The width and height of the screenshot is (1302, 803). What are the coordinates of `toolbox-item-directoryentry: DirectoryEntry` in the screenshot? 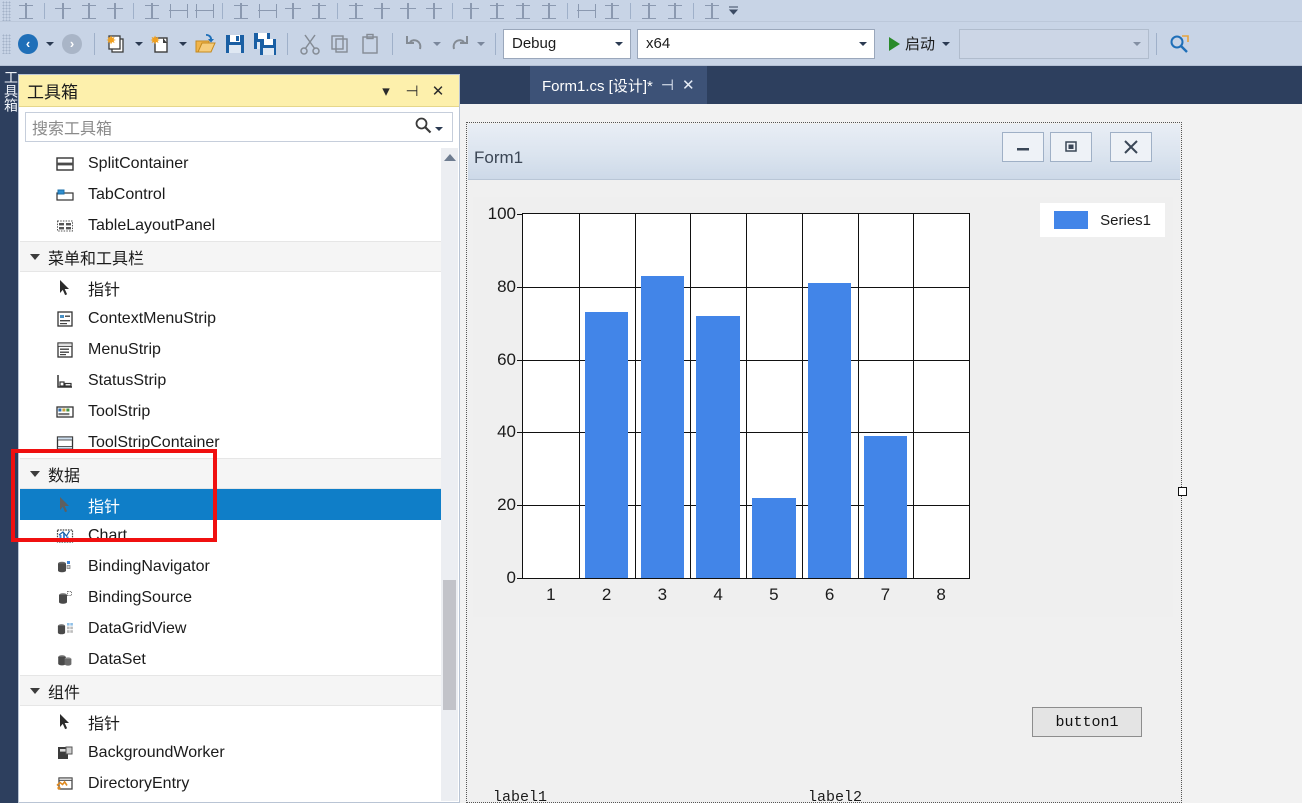 It's located at (239, 783).